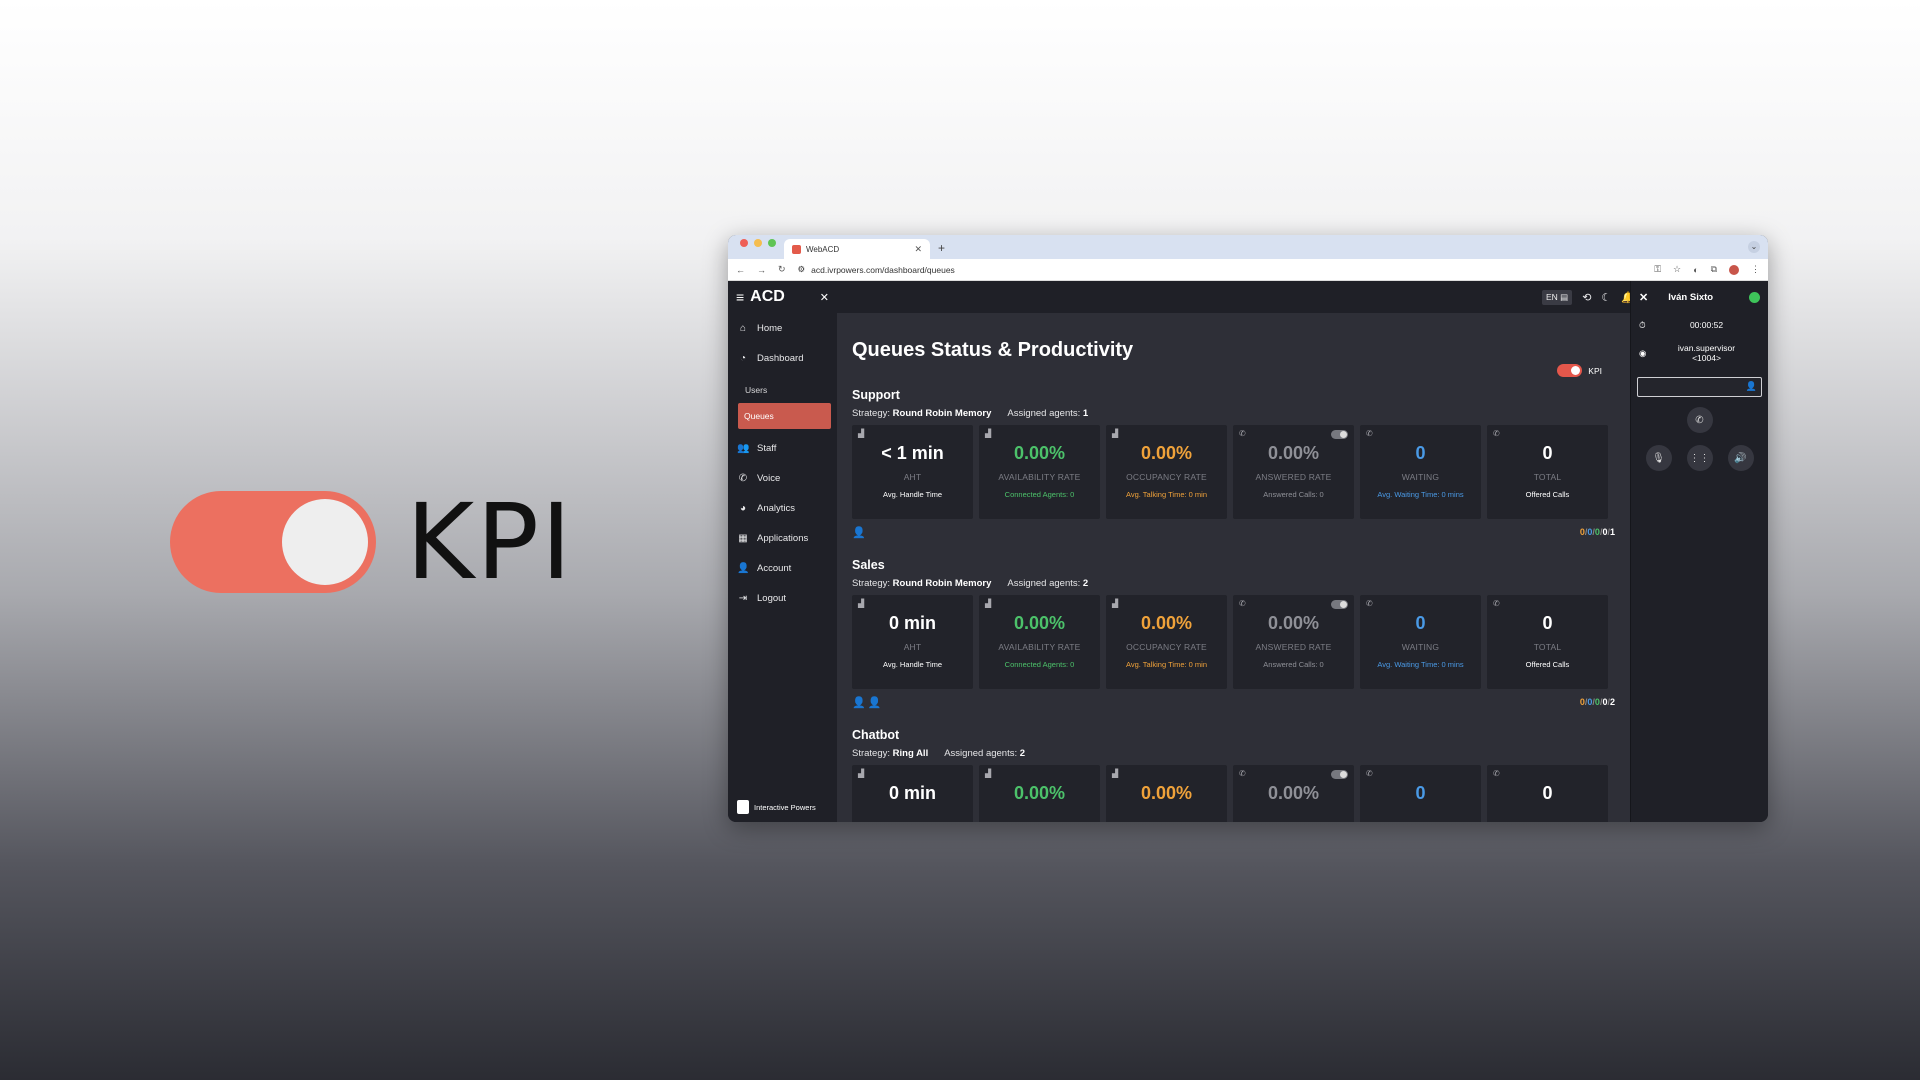 The image size is (1920, 1080). I want to click on sidebar-item-analytics: ◕ Analytics, so click(782, 508).